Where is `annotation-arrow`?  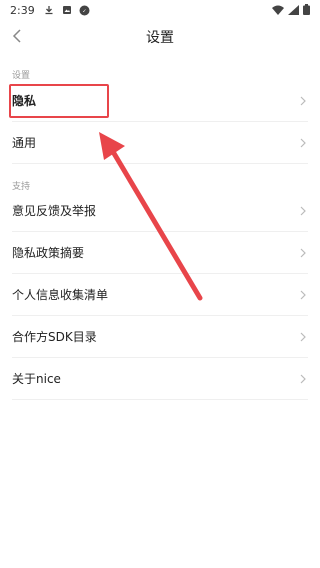 annotation-arrow is located at coordinates (151, 216).